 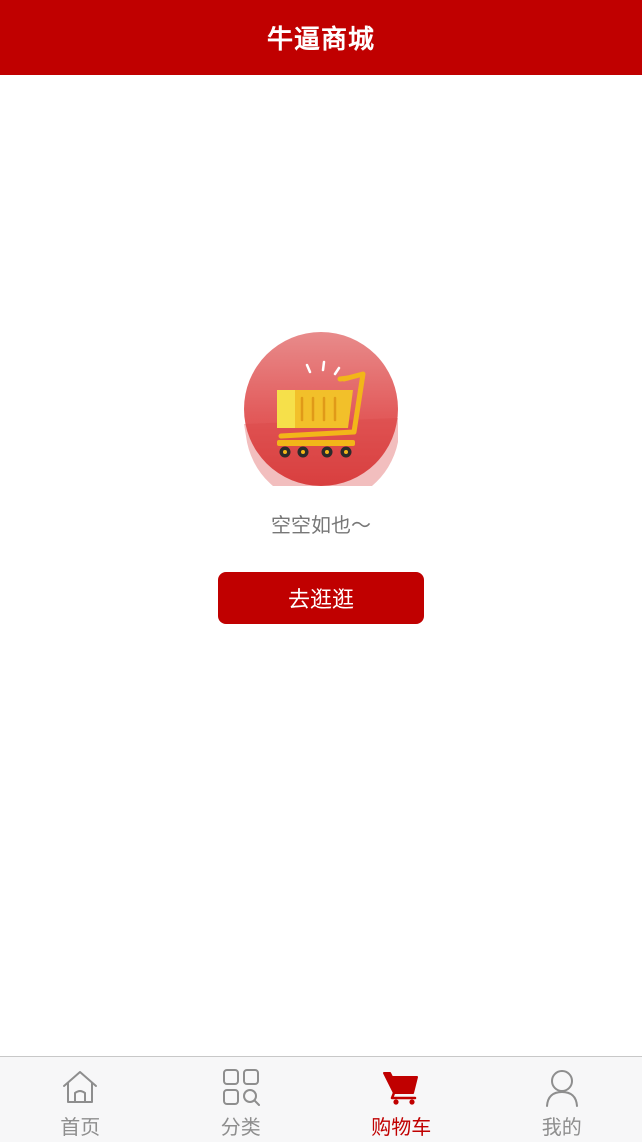 I want to click on tab-category-label: 分类, so click(x=240, y=1127).